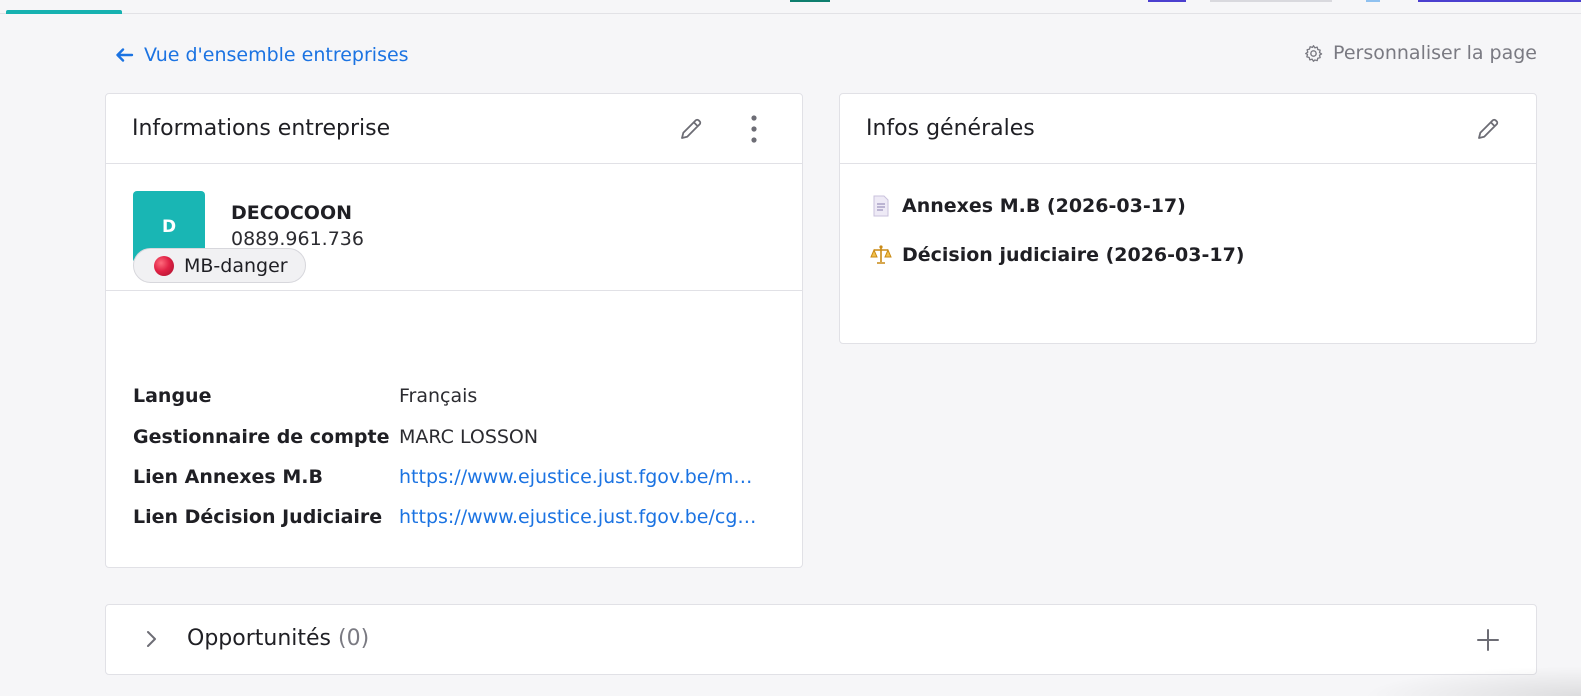 The image size is (1581, 696). I want to click on opportunities-label: Opportunités, so click(259, 638).